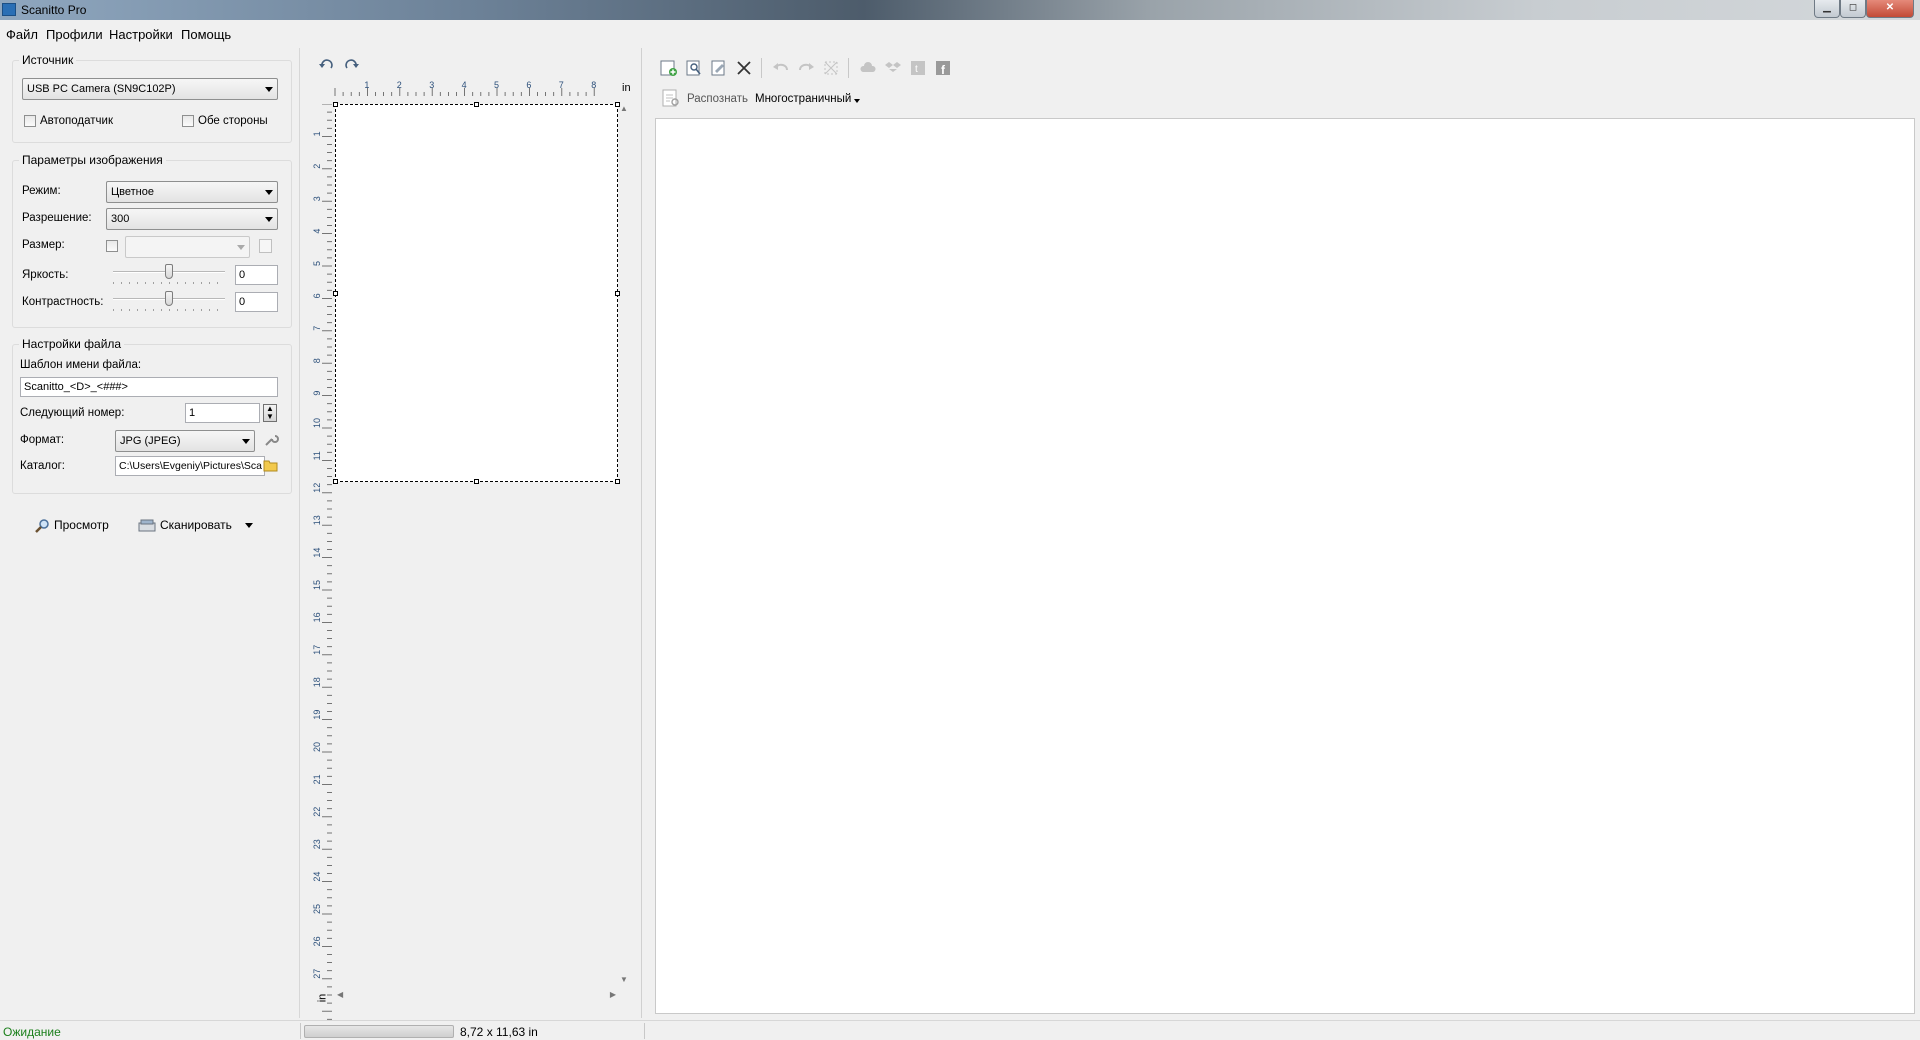 The image size is (1920, 1040). What do you see at coordinates (256, 275) in the screenshot?
I see `brightness-input: 0` at bounding box center [256, 275].